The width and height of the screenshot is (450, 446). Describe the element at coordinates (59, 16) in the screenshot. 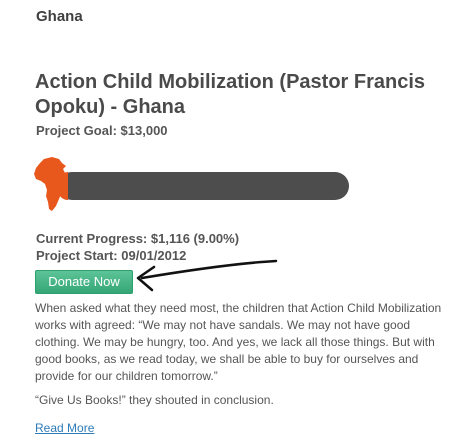

I see `country-heading: Ghana` at that location.